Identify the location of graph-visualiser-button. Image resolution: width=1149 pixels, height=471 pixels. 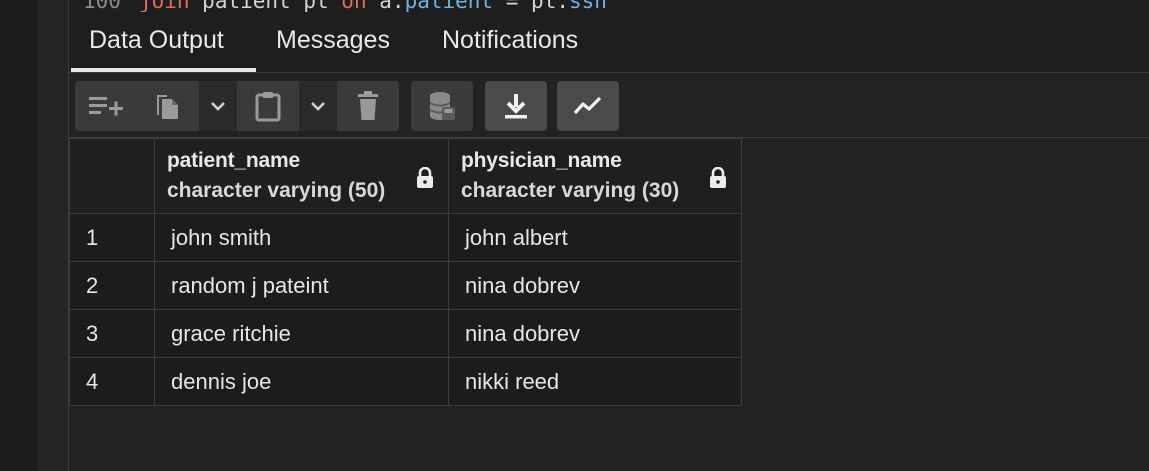
(588, 106).